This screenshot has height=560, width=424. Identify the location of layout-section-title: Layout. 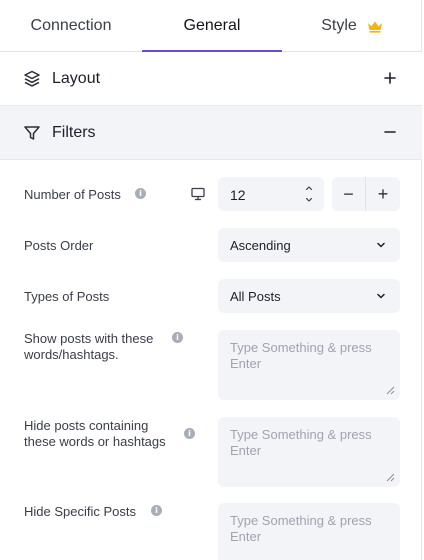
(76, 78).